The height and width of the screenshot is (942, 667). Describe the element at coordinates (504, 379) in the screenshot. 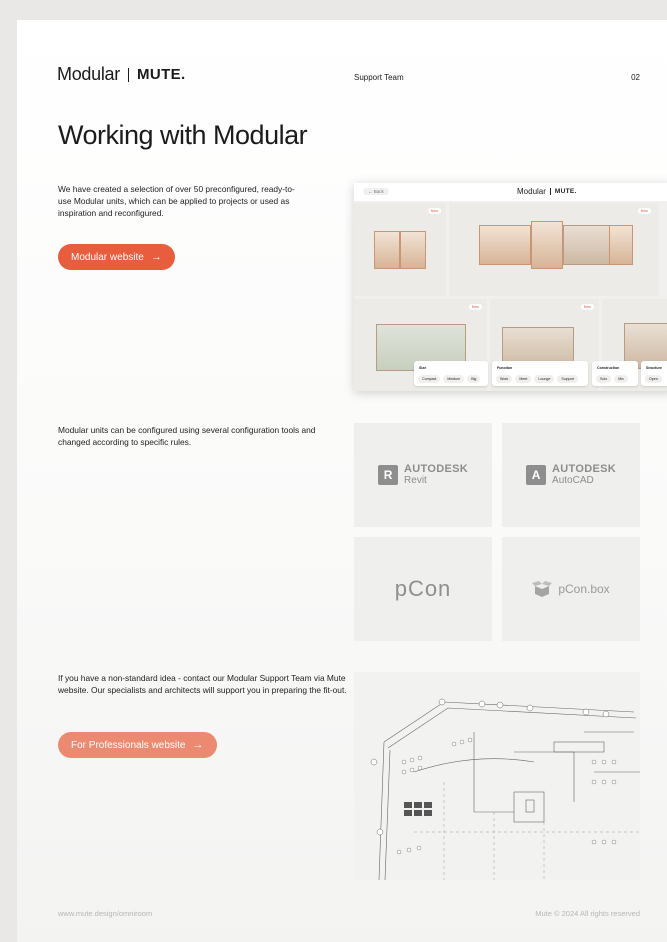

I see `filter-chip: Work` at that location.